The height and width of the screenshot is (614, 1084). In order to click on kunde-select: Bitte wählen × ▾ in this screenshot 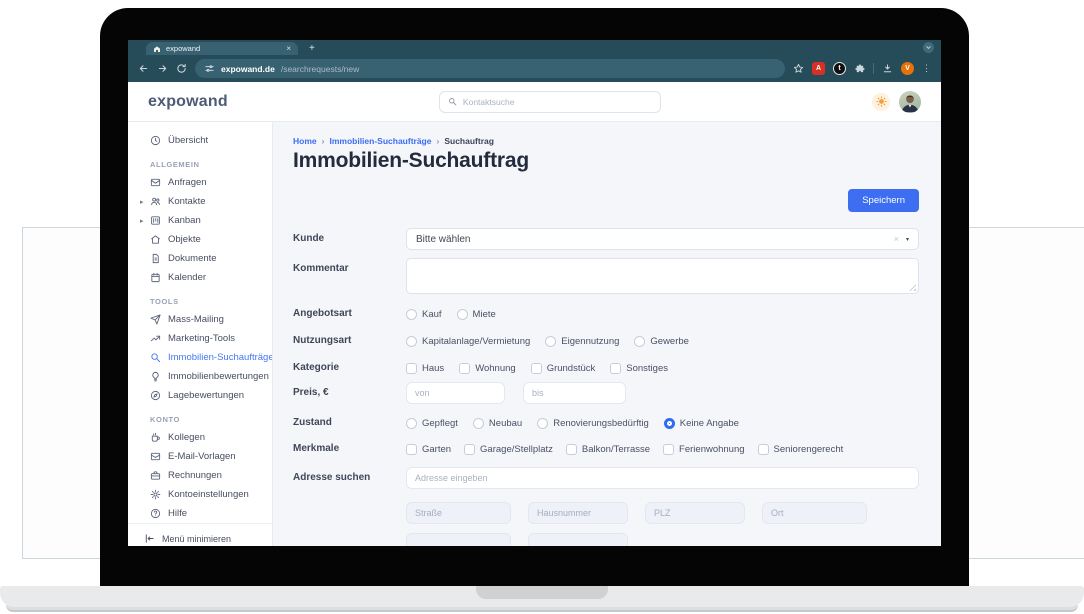, I will do `click(662, 239)`.